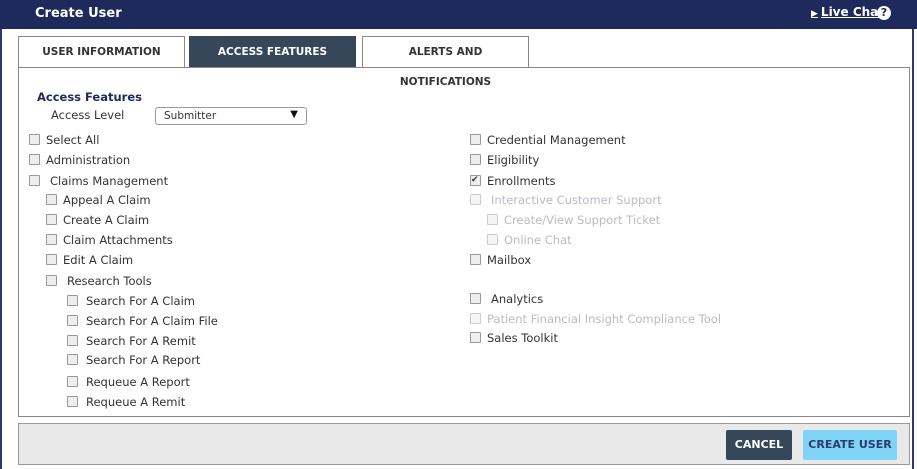  What do you see at coordinates (64, 140) in the screenshot?
I see `checkbox-select-all: Select All` at bounding box center [64, 140].